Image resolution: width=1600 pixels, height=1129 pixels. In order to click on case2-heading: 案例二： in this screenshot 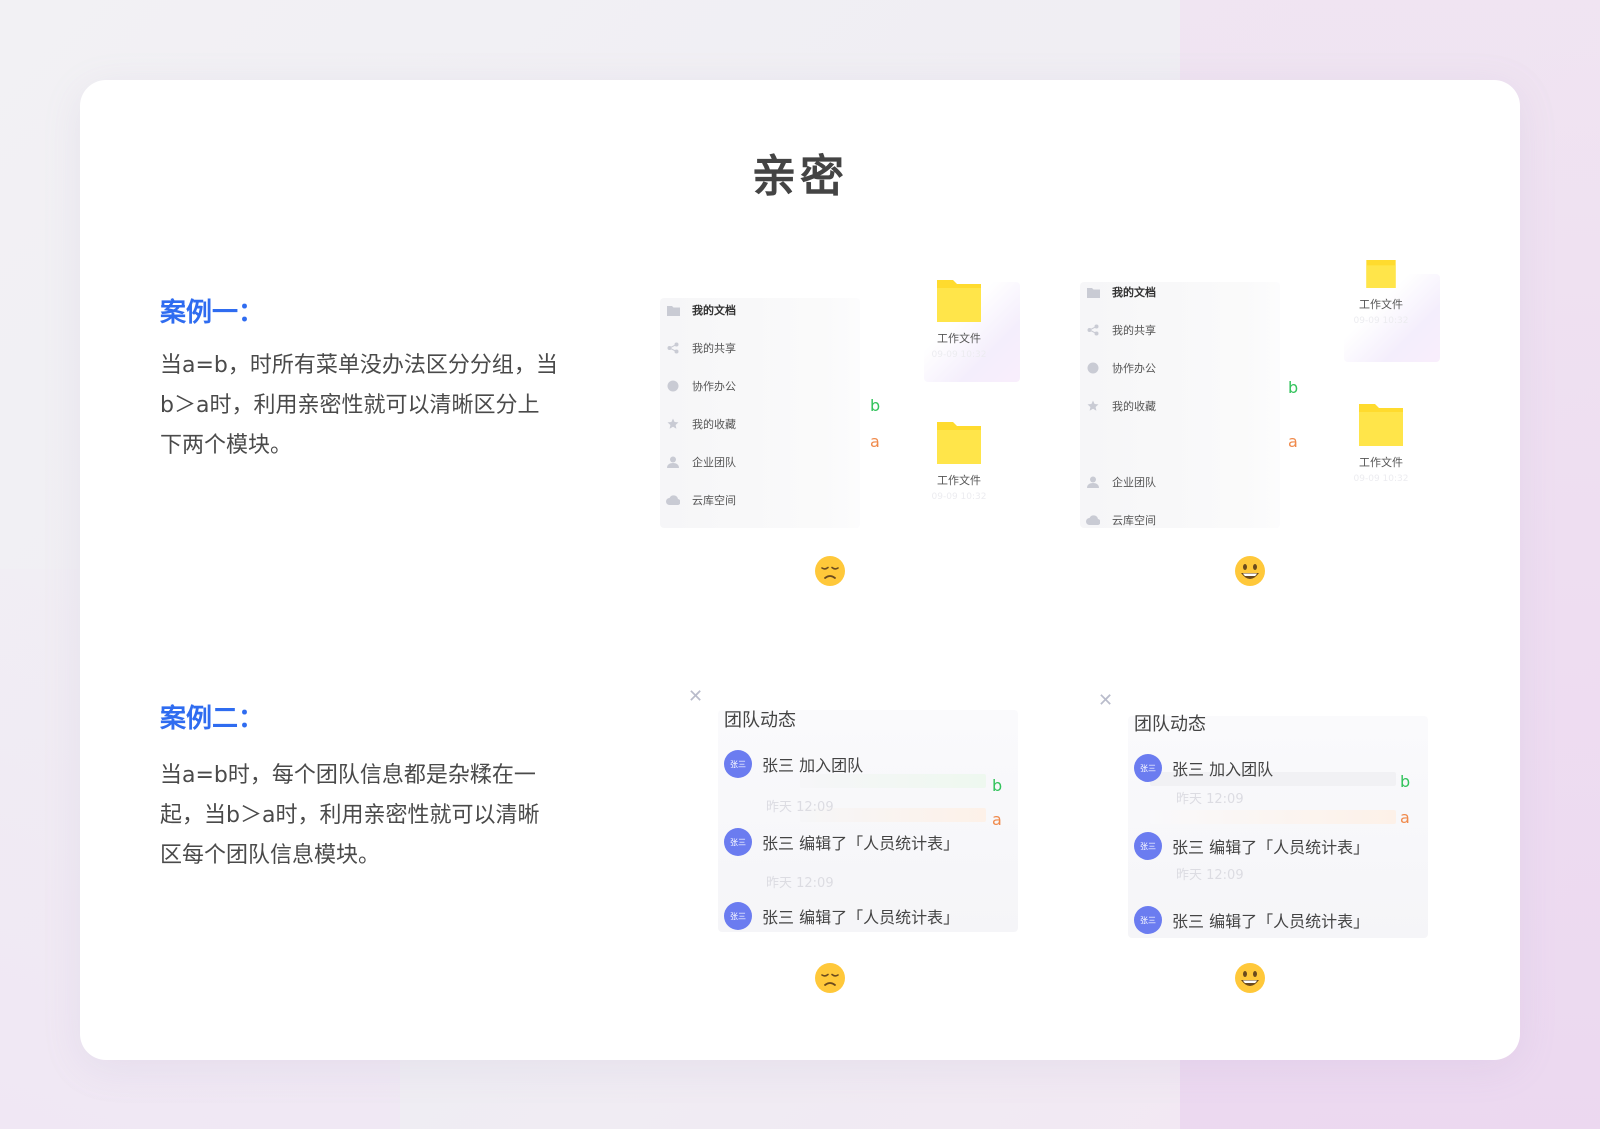, I will do `click(212, 719)`.